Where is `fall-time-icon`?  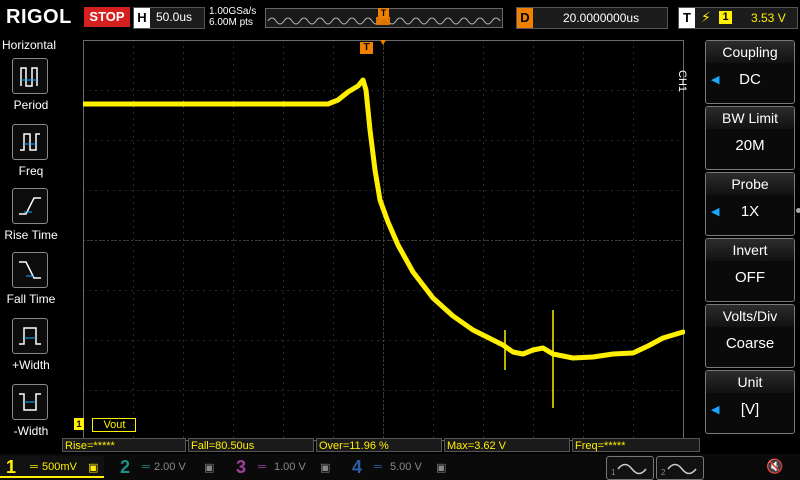
fall-time-icon is located at coordinates (30, 270).